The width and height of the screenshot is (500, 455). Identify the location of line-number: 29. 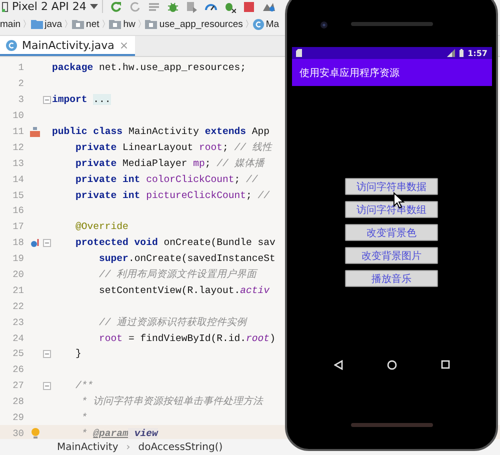
(18, 418).